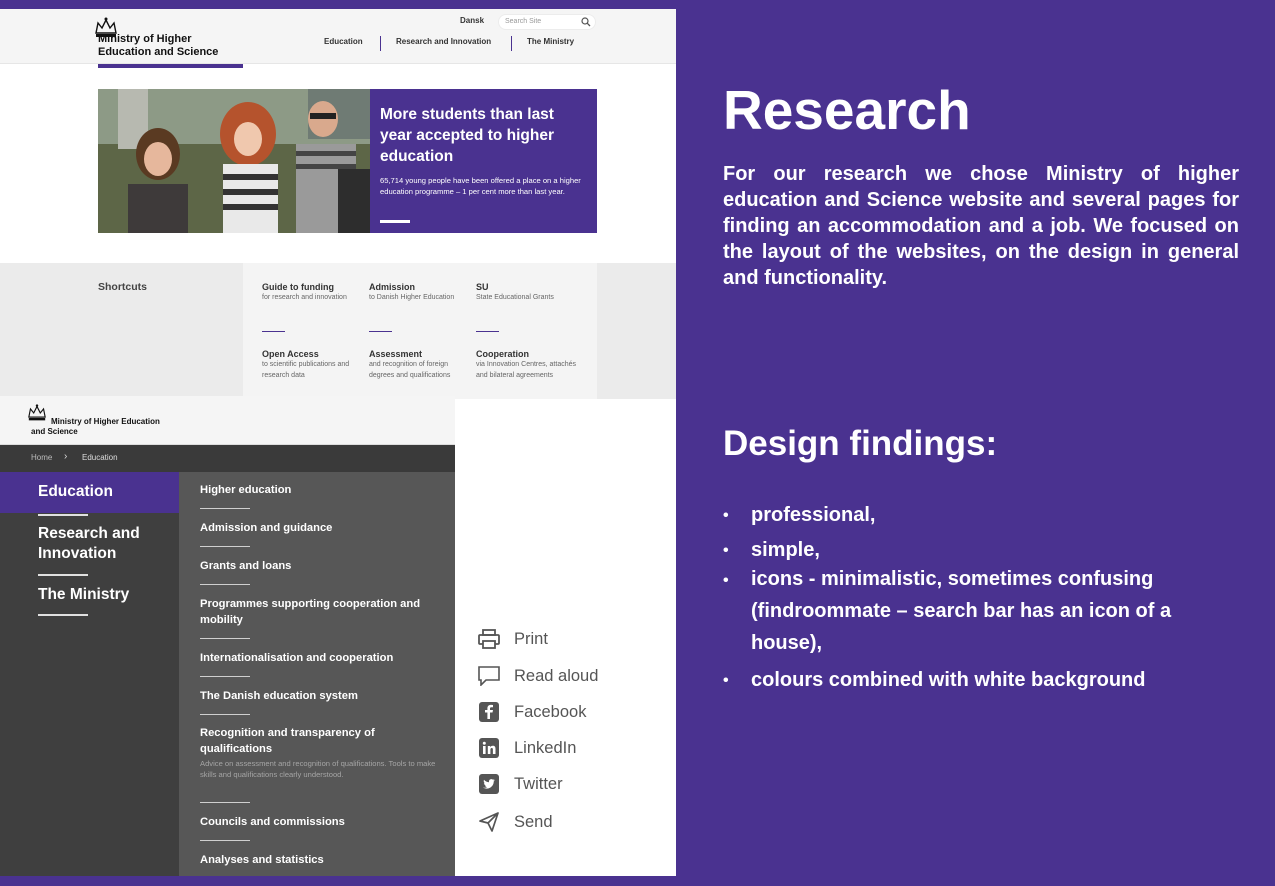 This screenshot has width=1275, height=886. What do you see at coordinates (41, 457) in the screenshot?
I see `breadcrumb-home: Home` at bounding box center [41, 457].